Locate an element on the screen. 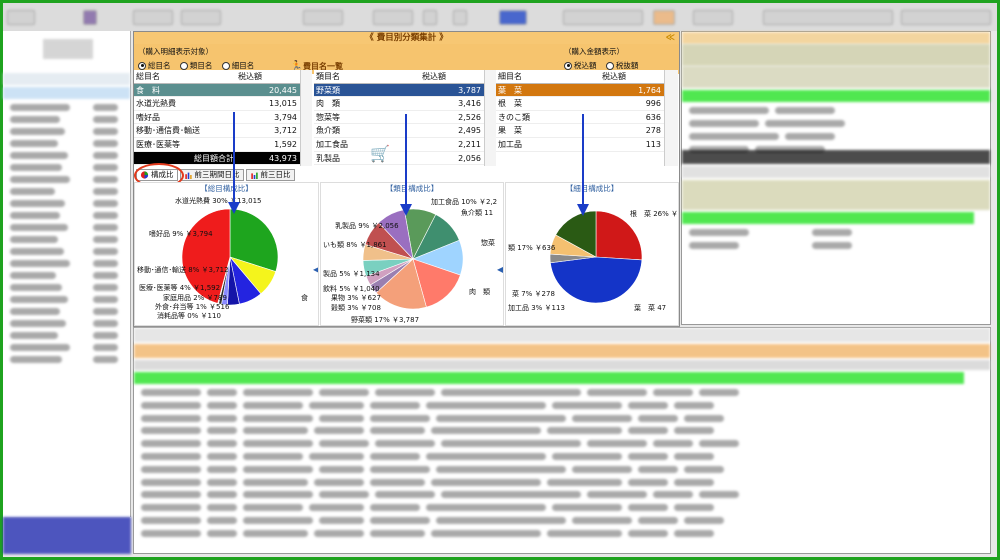 The width and height of the screenshot is (1000, 560). right-subheader is located at coordinates (836, 195).